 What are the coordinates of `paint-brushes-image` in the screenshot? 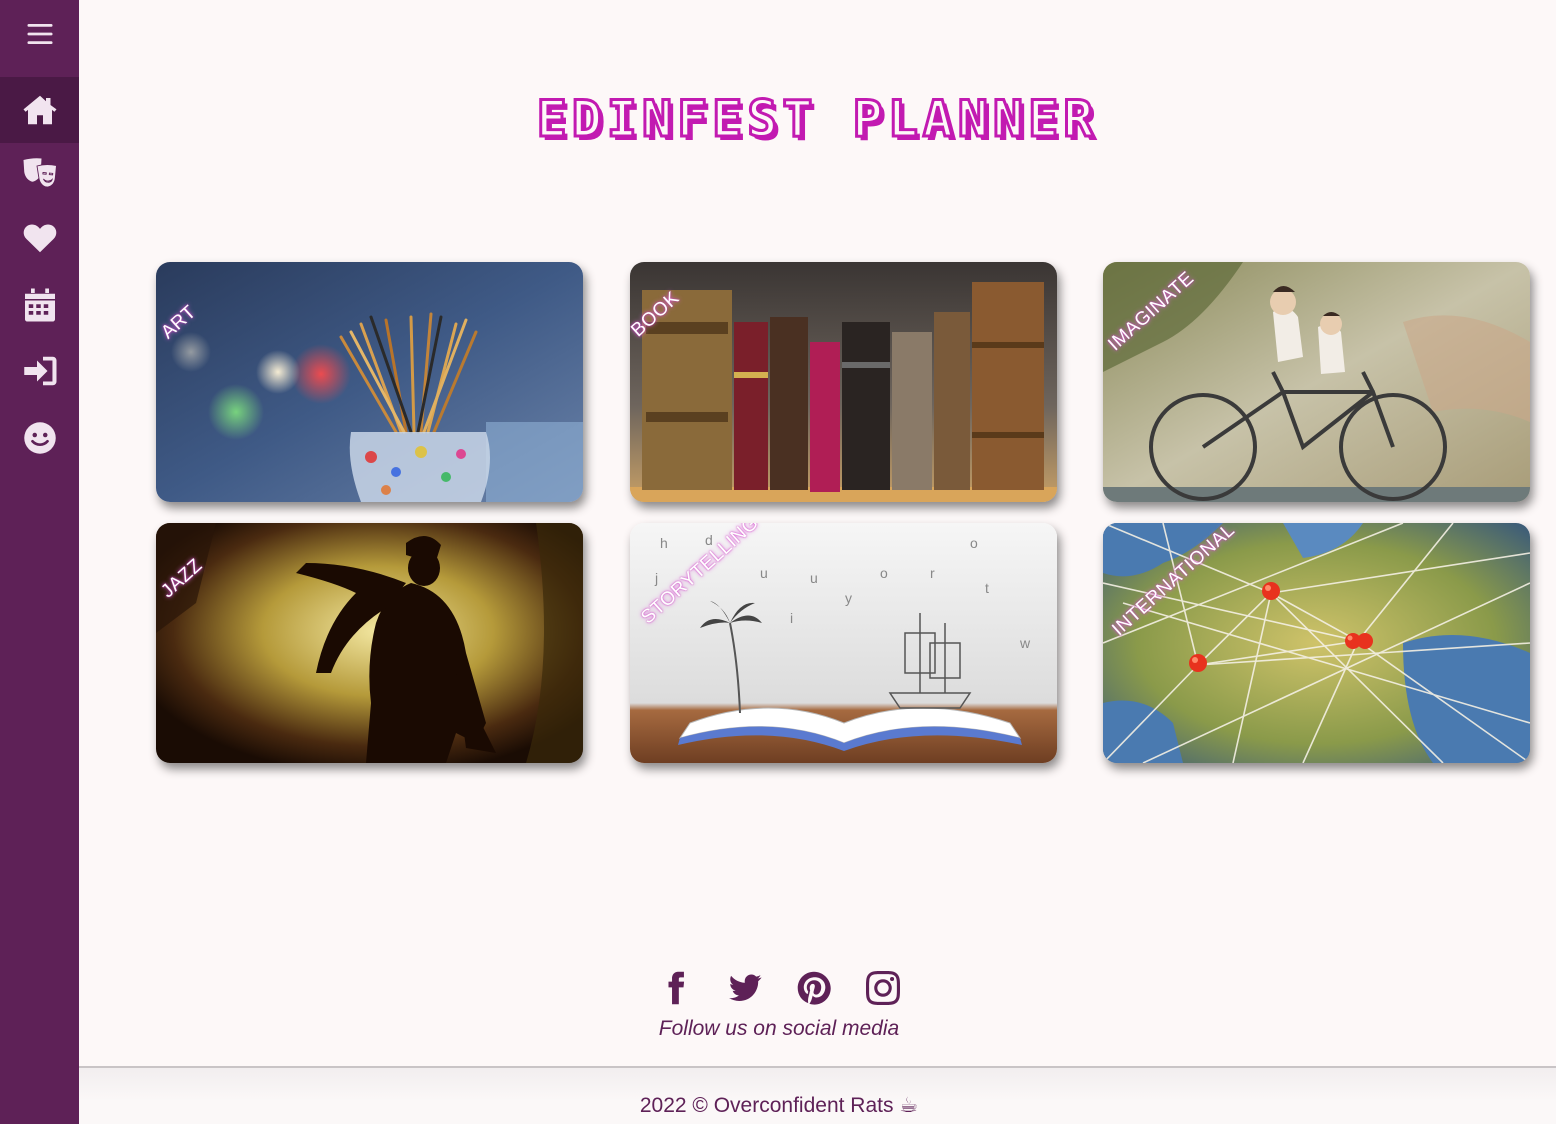 It's located at (369, 382).